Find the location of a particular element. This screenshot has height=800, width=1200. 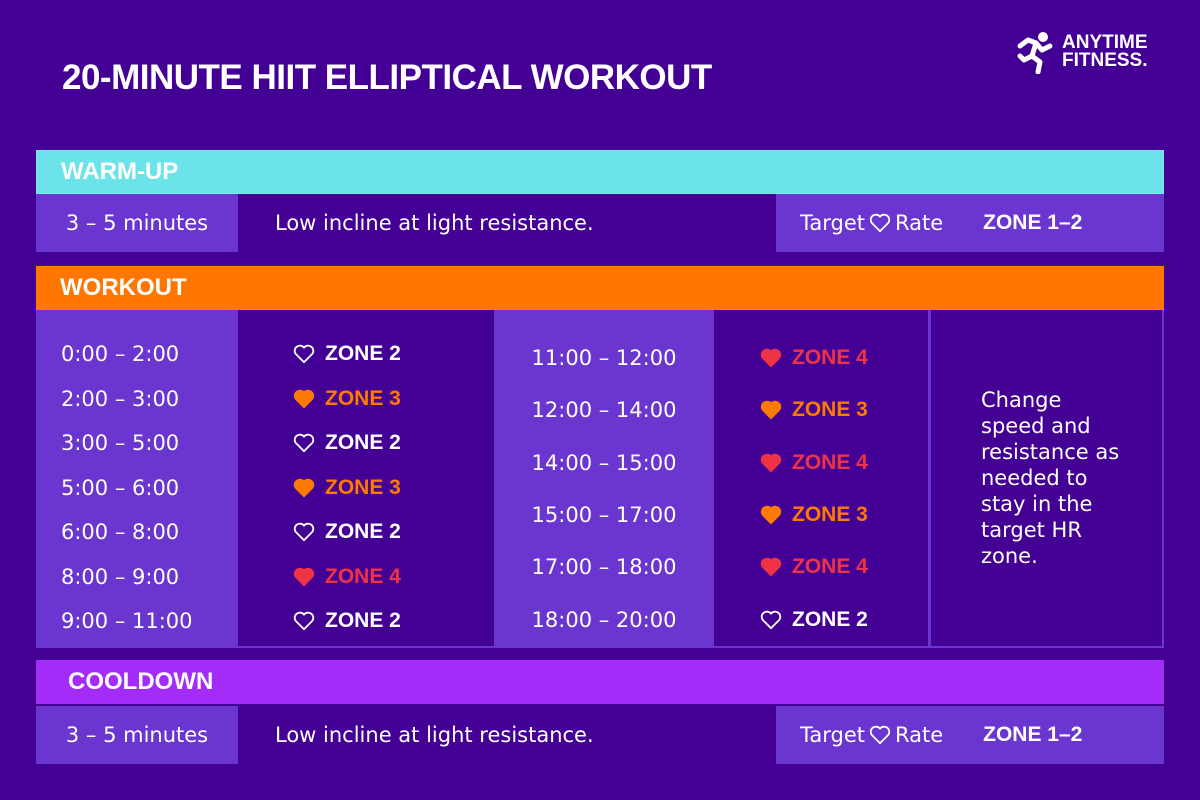

interval-time: 11:00 – 12:00 is located at coordinates (604, 358).